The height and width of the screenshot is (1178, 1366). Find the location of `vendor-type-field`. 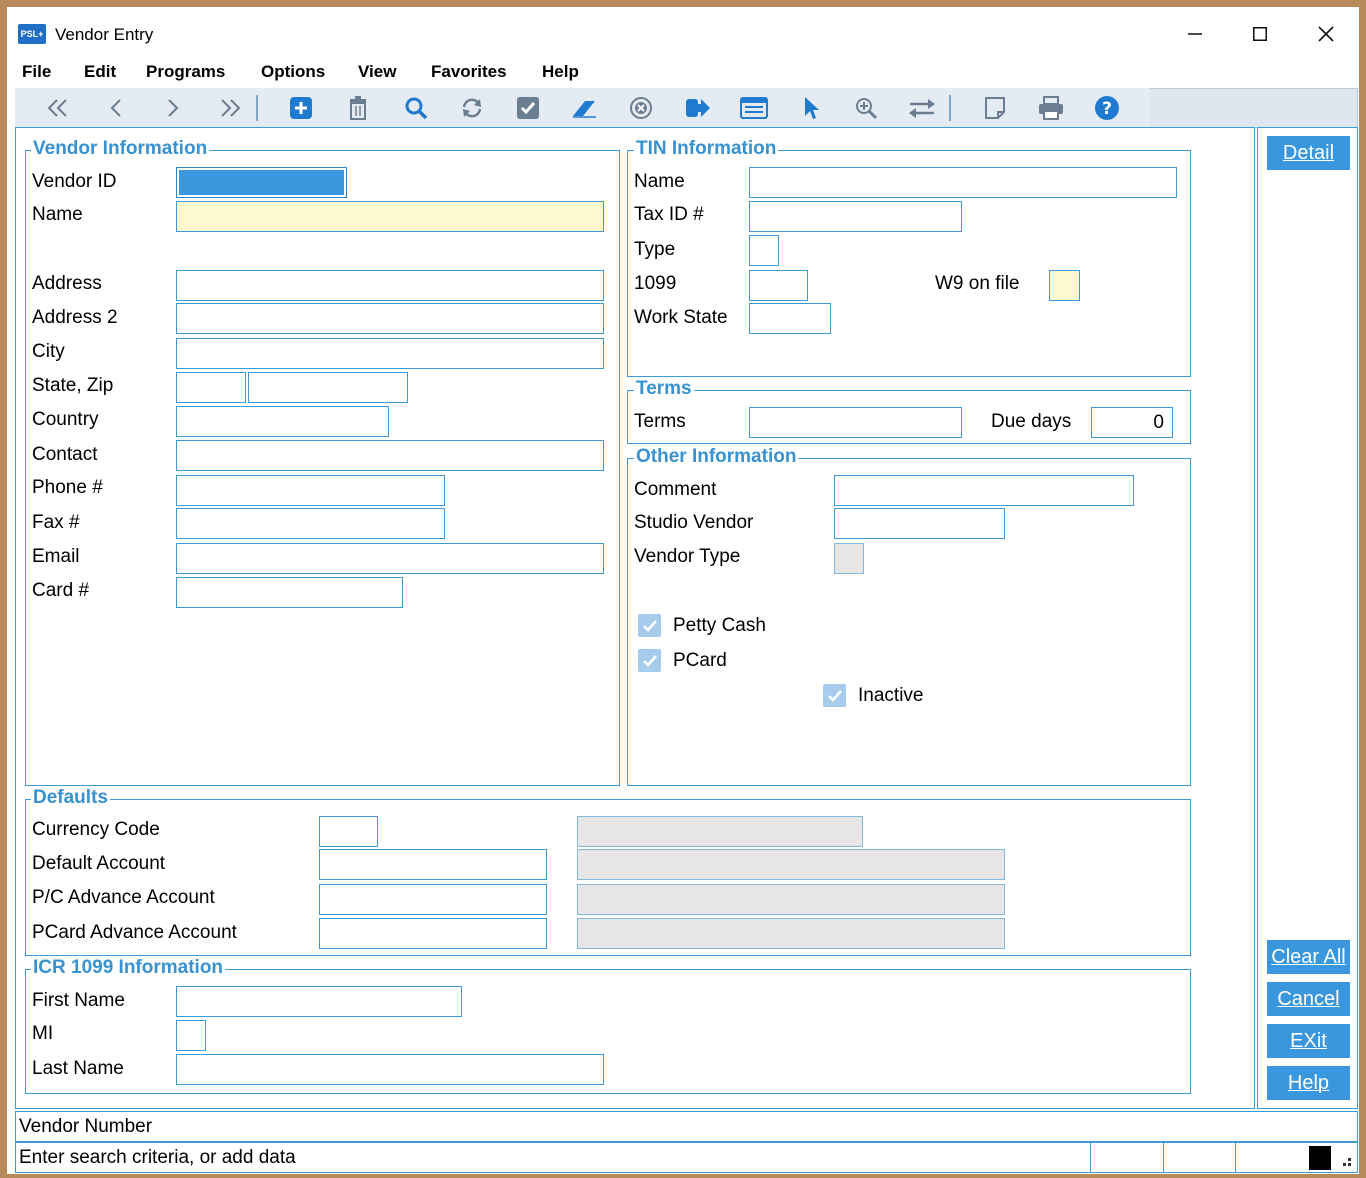

vendor-type-field is located at coordinates (849, 558).